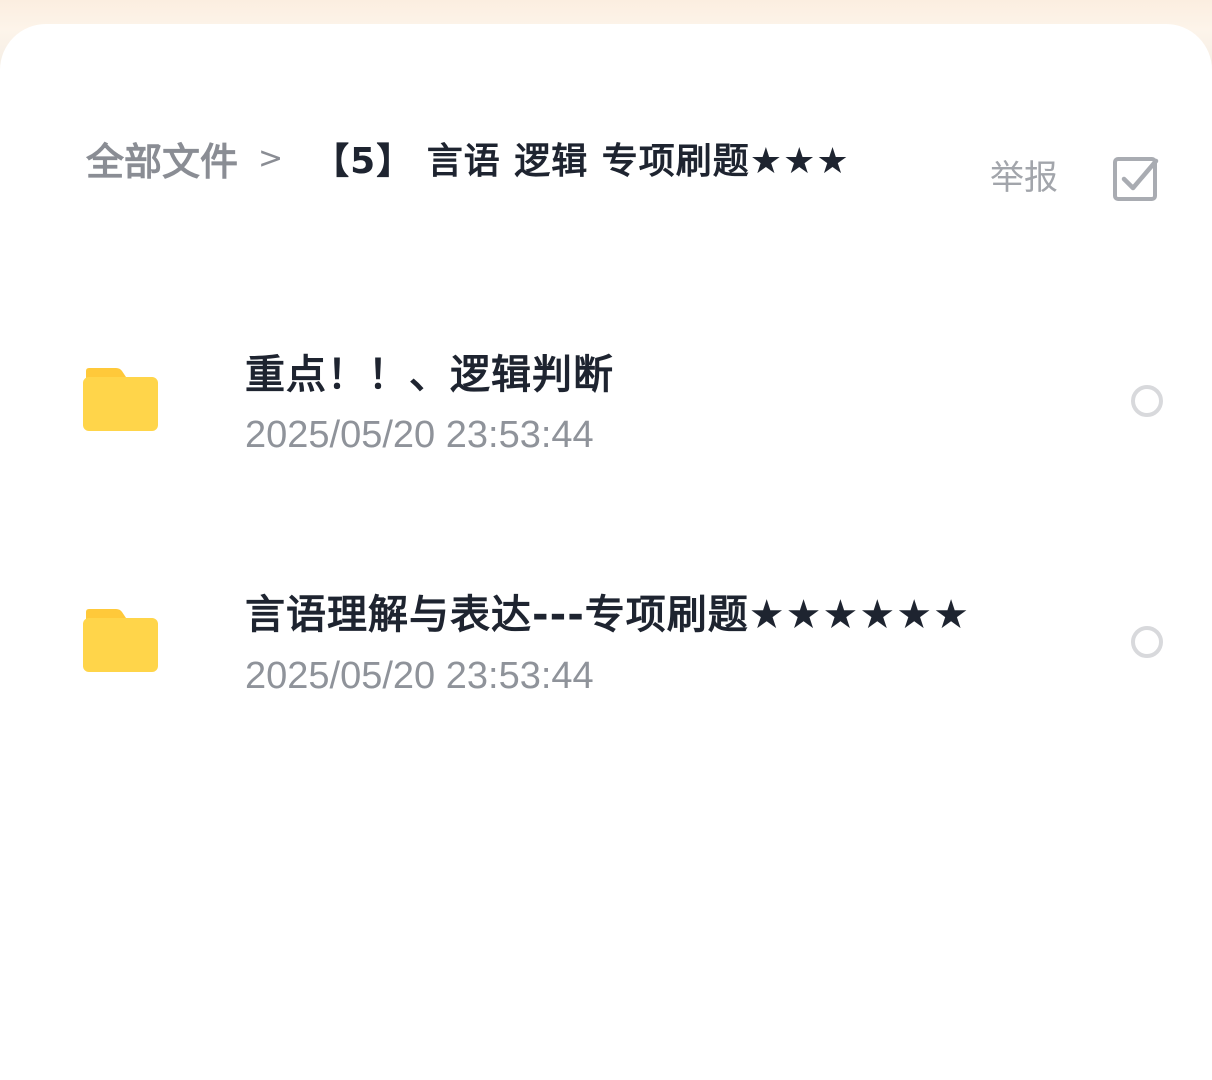  I want to click on file-list-item: 言语理解与表达---专项刷题★★★★★★ 2025/05/20 23:53:44, so click(606, 640).